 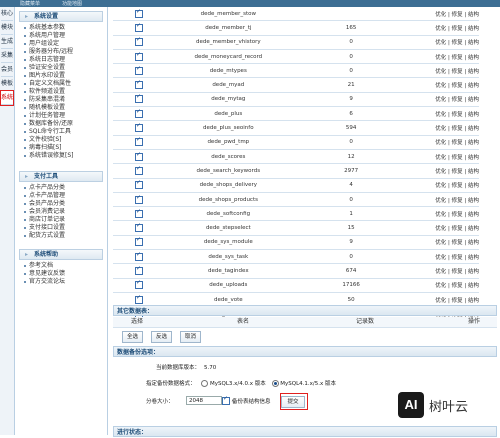 I want to click on sidebar-item: 系统日志管理, so click(x=61, y=60).